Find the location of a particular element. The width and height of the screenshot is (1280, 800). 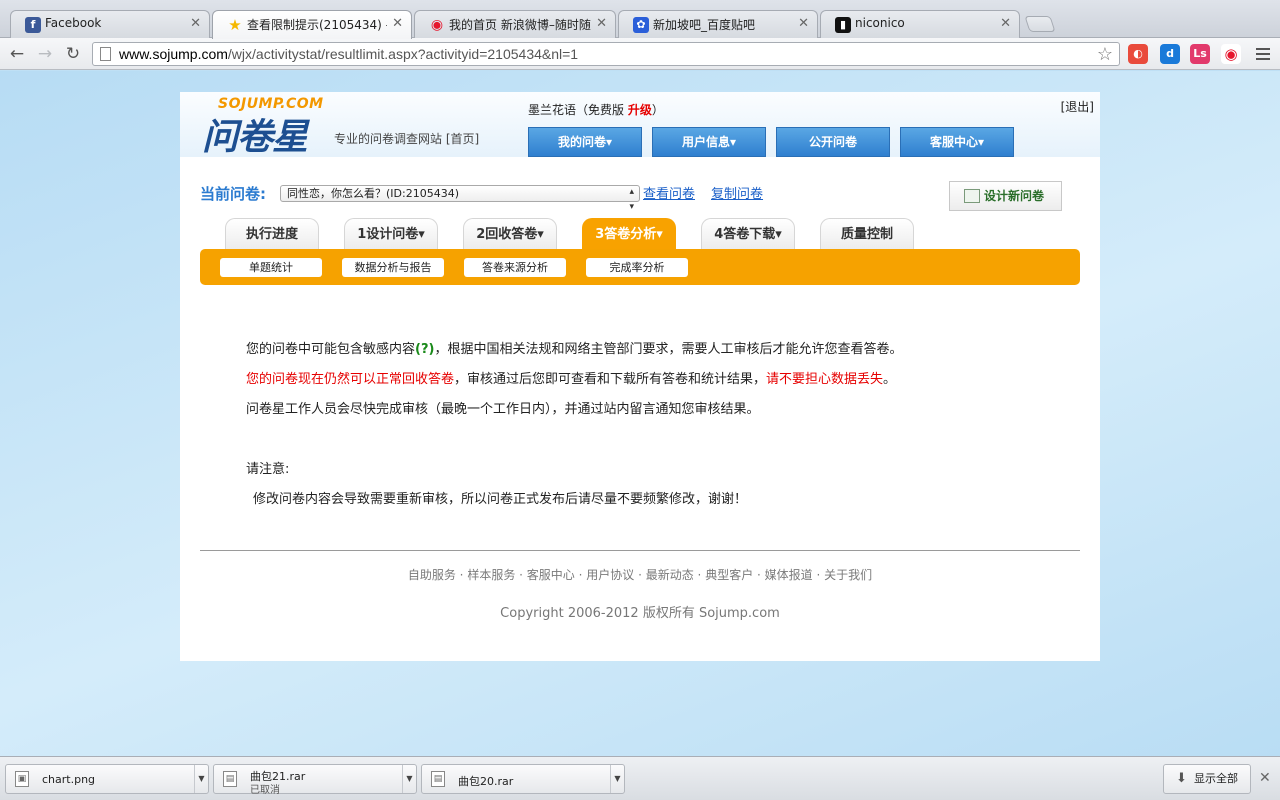

browser-tab-niconico: ▮ niconico ✕ is located at coordinates (920, 24).